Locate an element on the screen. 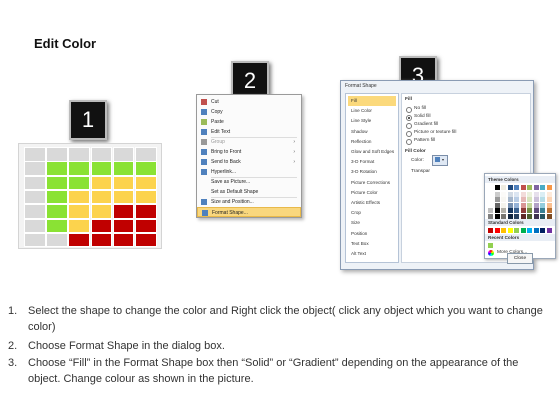 The image size is (560, 420). menu-item-cut: Cut is located at coordinates (249, 102).